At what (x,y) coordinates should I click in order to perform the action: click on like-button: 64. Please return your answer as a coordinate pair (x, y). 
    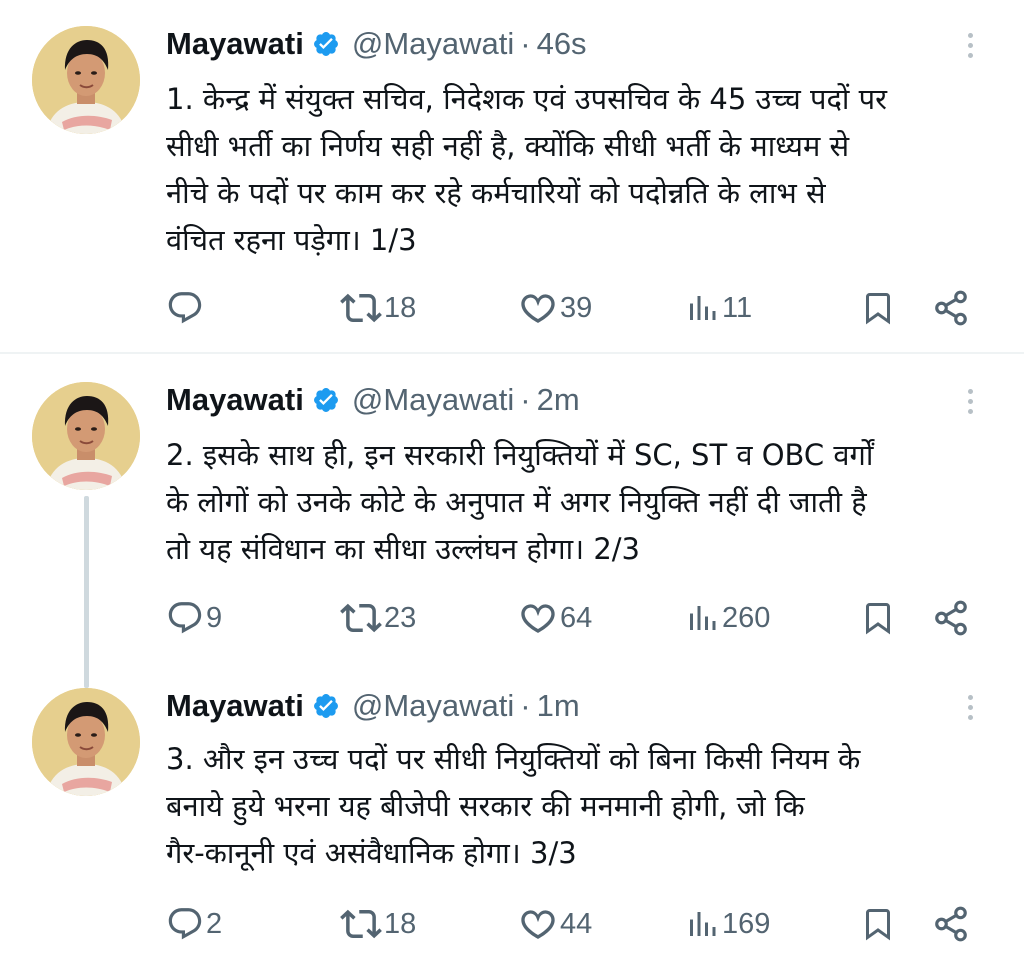
    Looking at the image, I should click on (555, 618).